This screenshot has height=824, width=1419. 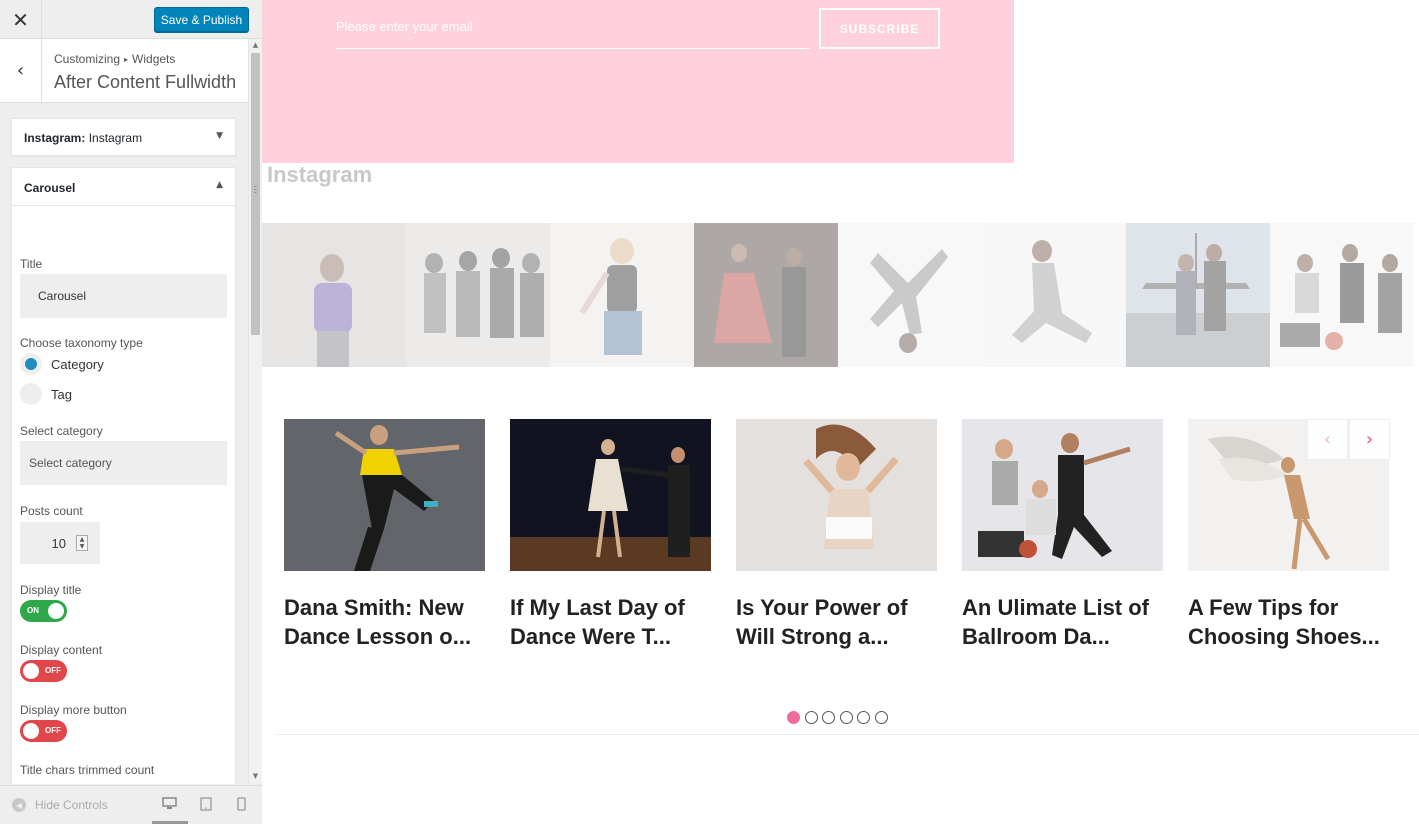 What do you see at coordinates (1369, 439) in the screenshot?
I see `carousel-next-arrow-icon: ›` at bounding box center [1369, 439].